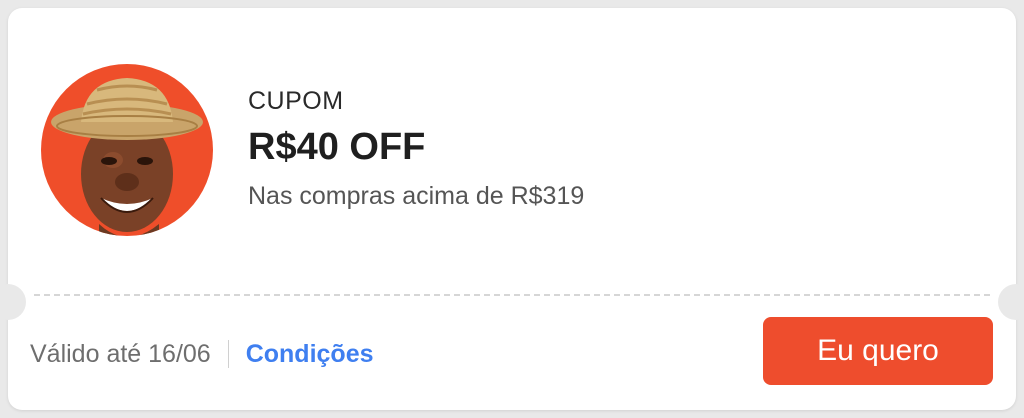 Image resolution: width=1024 pixels, height=418 pixels. I want to click on coupon-label: CUPOM, so click(296, 101).